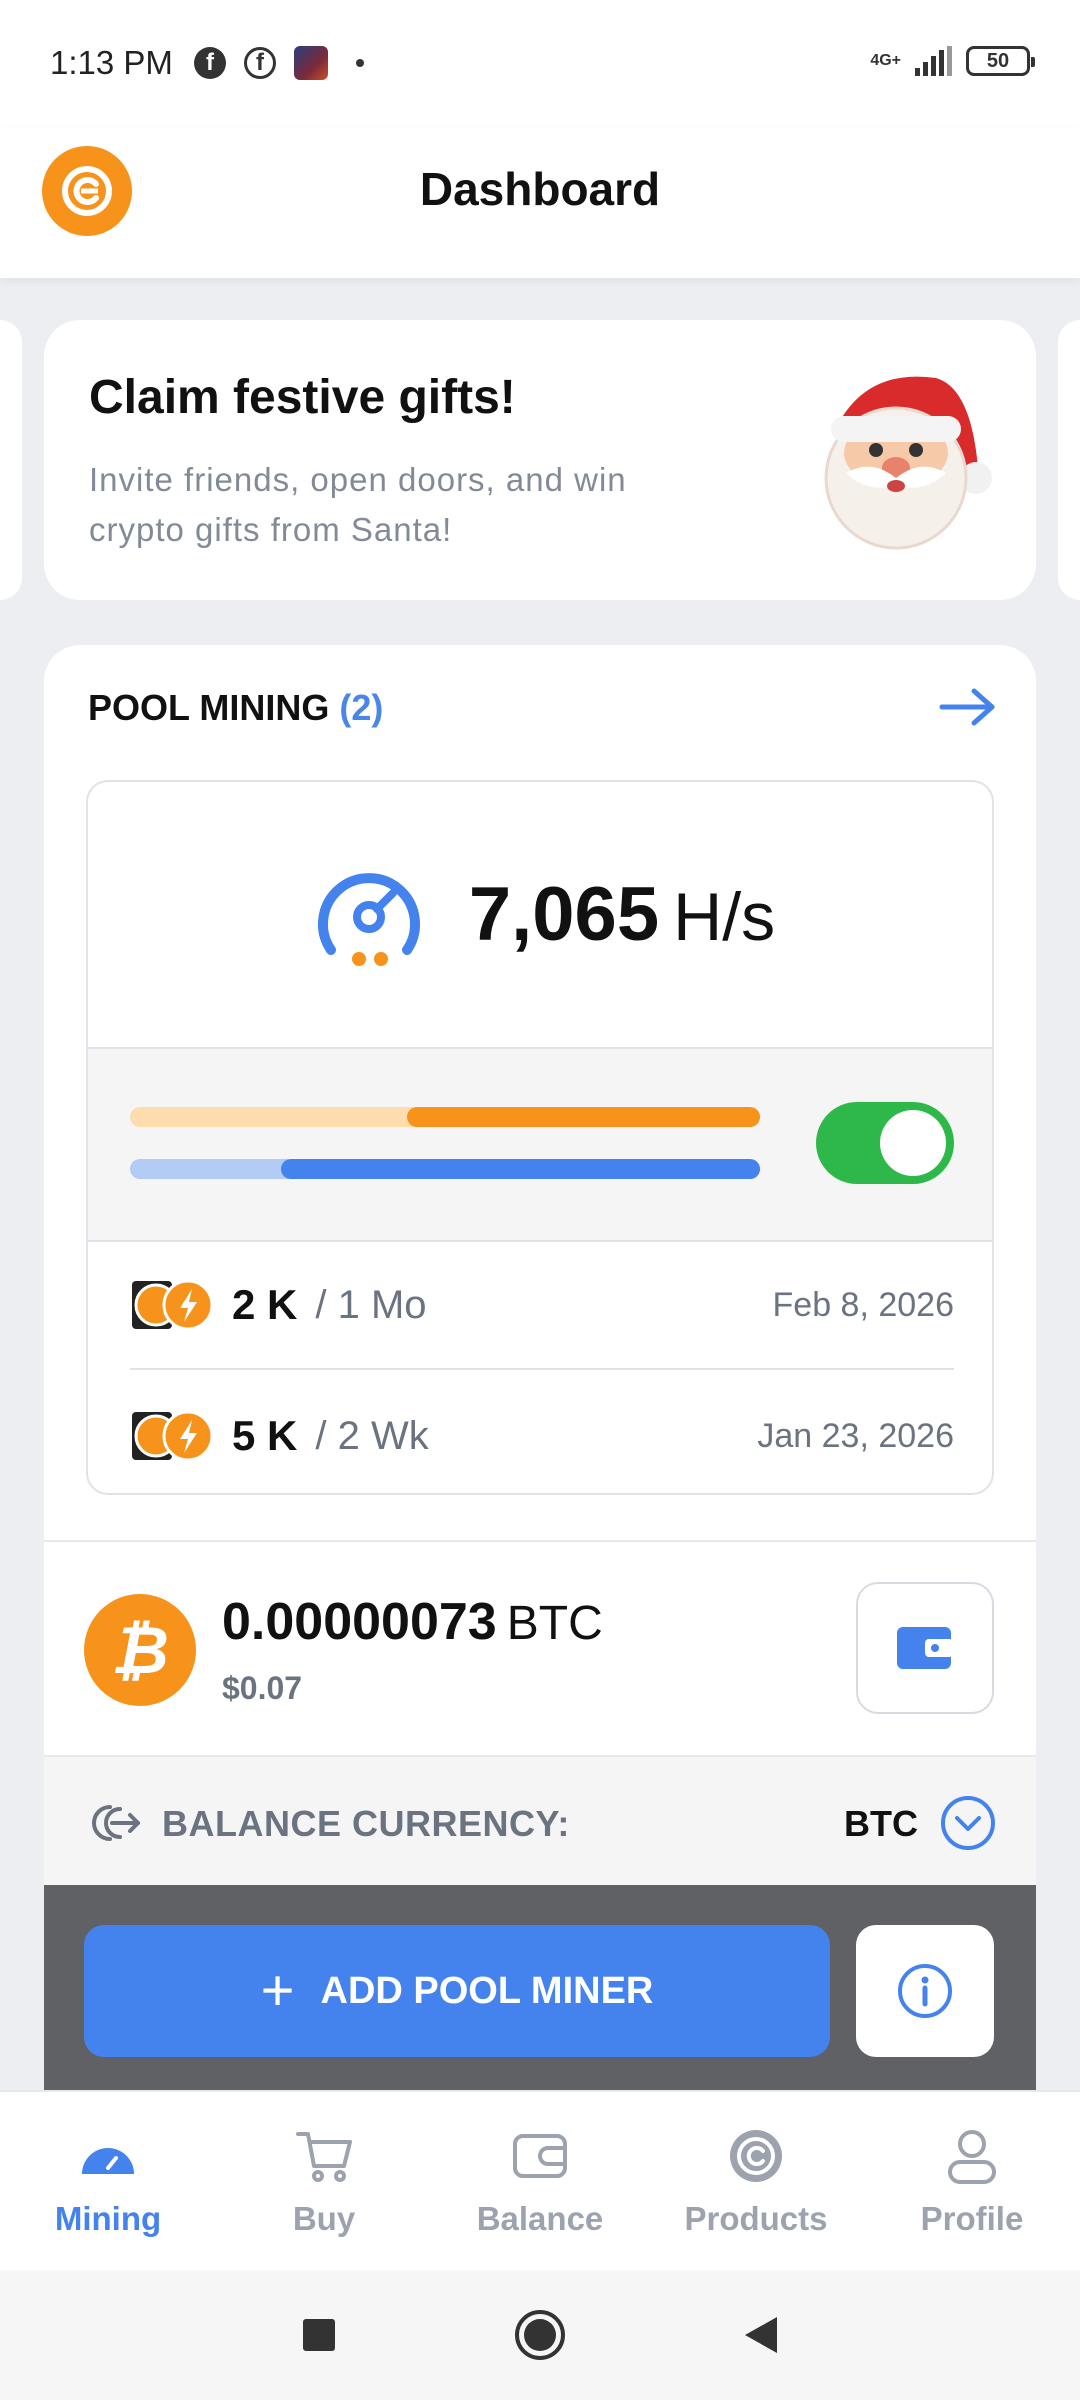 The image size is (1080, 2400). What do you see at coordinates (360, 63) in the screenshot?
I see `more-notifications-icon` at bounding box center [360, 63].